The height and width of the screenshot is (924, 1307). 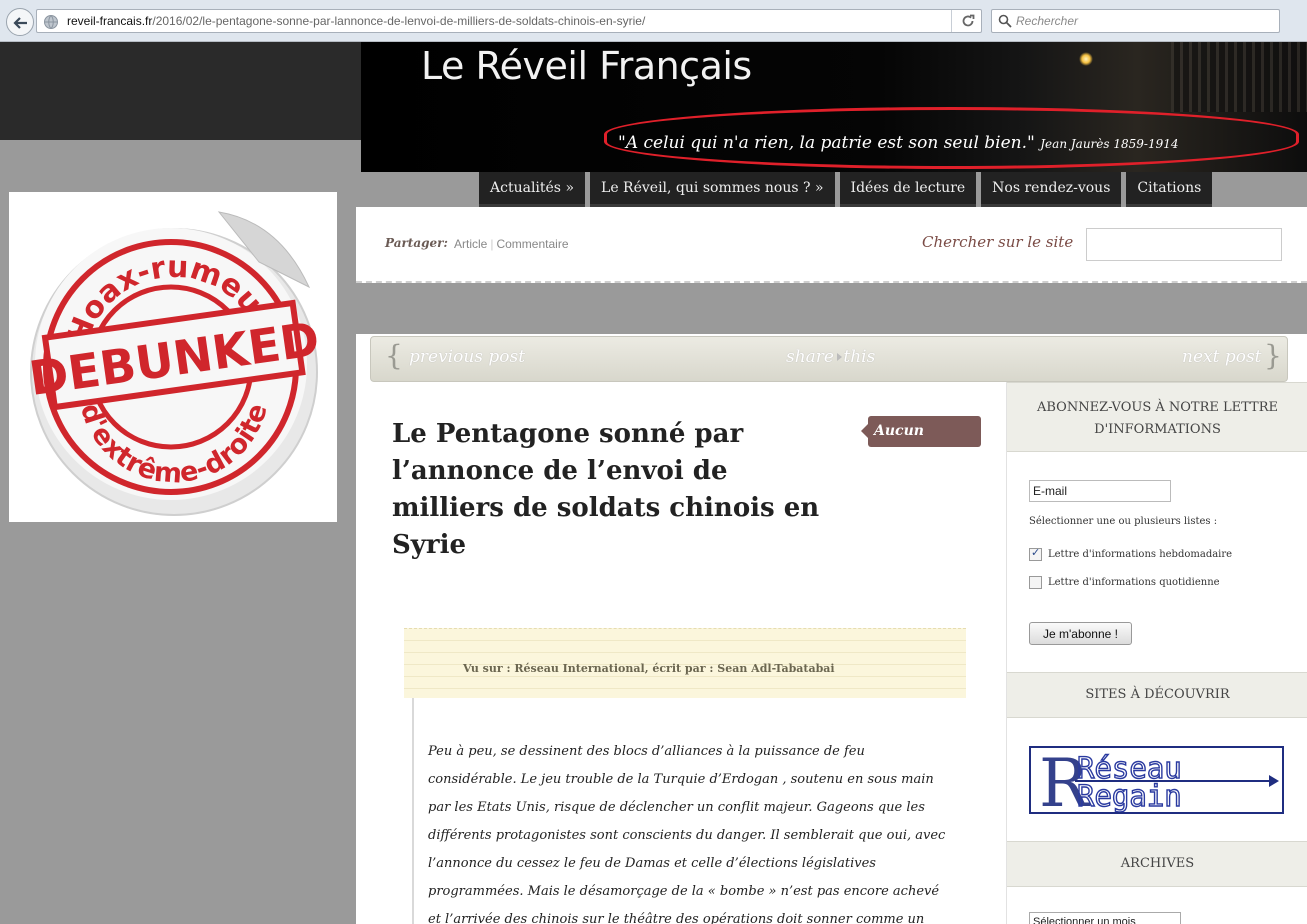 I want to click on next-post-link: next post, so click(x=1222, y=357).